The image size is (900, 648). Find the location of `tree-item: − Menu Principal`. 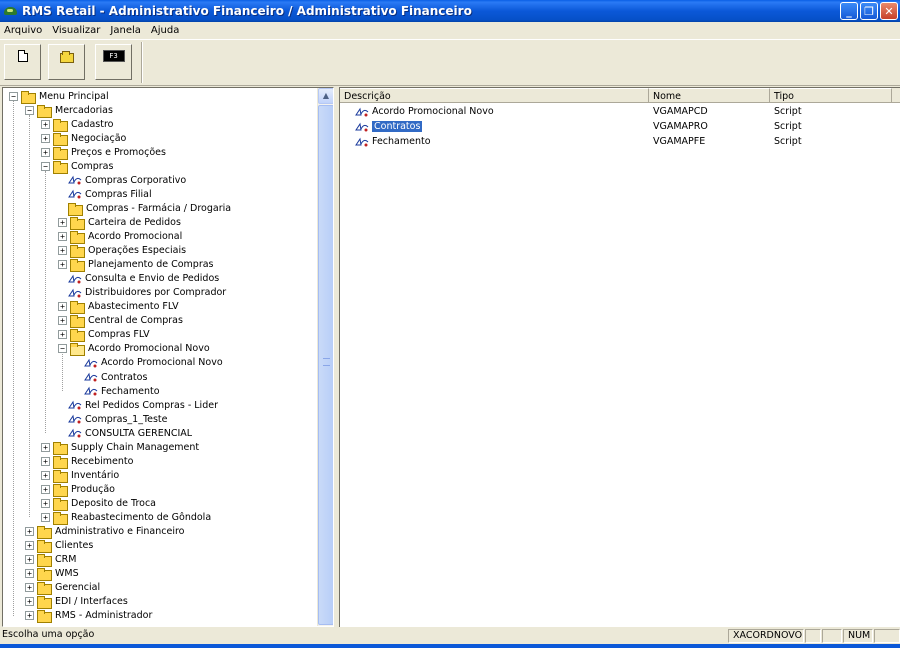

tree-item: − Menu Principal is located at coordinates (59, 96).